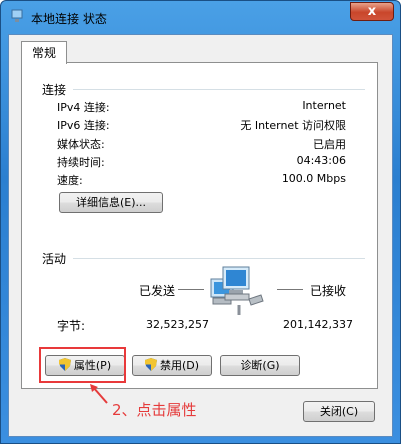 This screenshot has width=401, height=444. Describe the element at coordinates (219, 258) in the screenshot. I see `activity-group-divider` at that location.